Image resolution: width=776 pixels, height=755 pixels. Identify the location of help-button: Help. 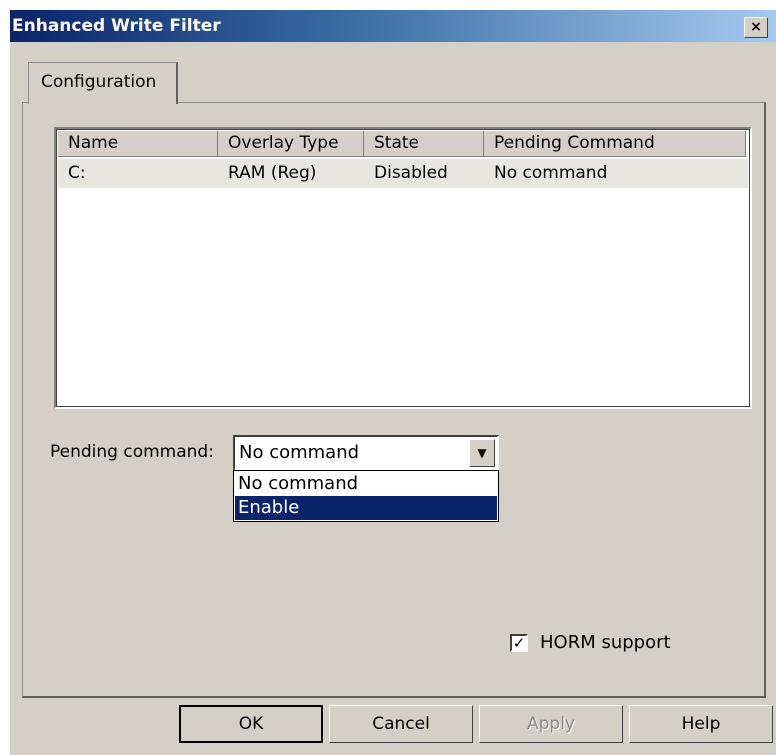
(701, 724).